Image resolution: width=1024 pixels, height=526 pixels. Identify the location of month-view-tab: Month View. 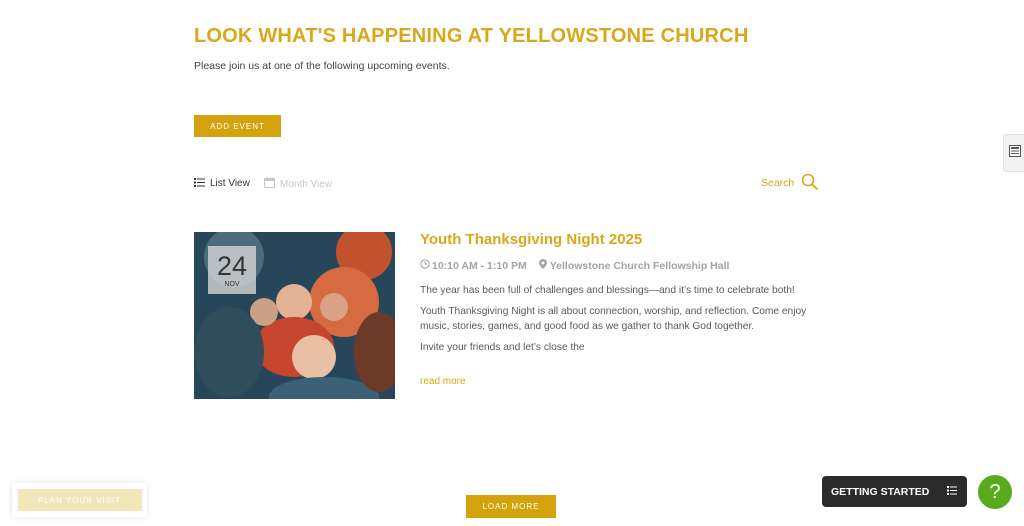
(298, 184).